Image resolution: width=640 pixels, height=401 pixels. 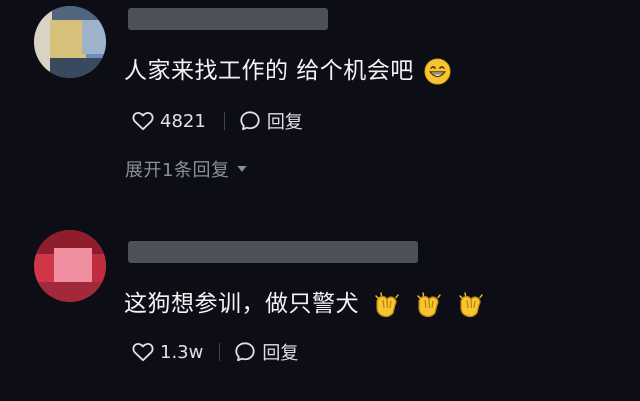 I want to click on like-count: 1.3w, so click(x=182, y=352).